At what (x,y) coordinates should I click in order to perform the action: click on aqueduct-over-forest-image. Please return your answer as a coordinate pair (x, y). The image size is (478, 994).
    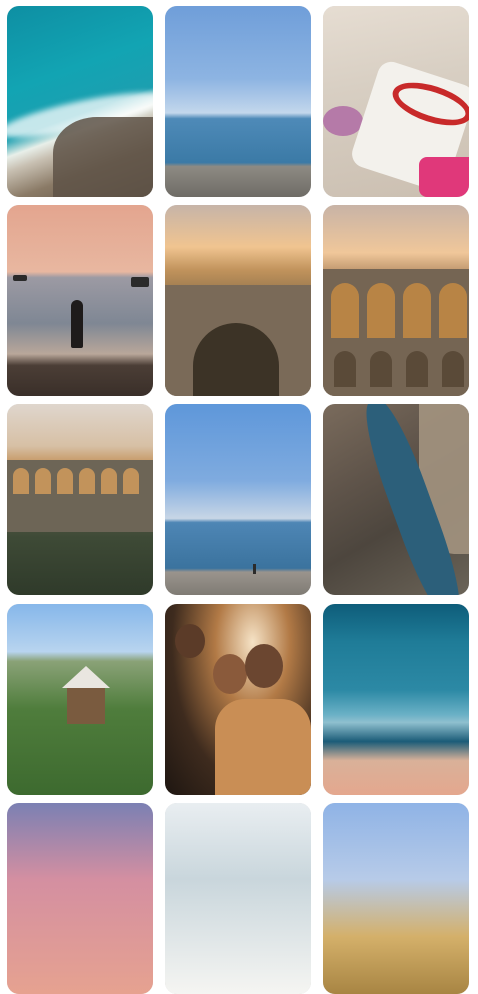
    Looking at the image, I should click on (80, 499).